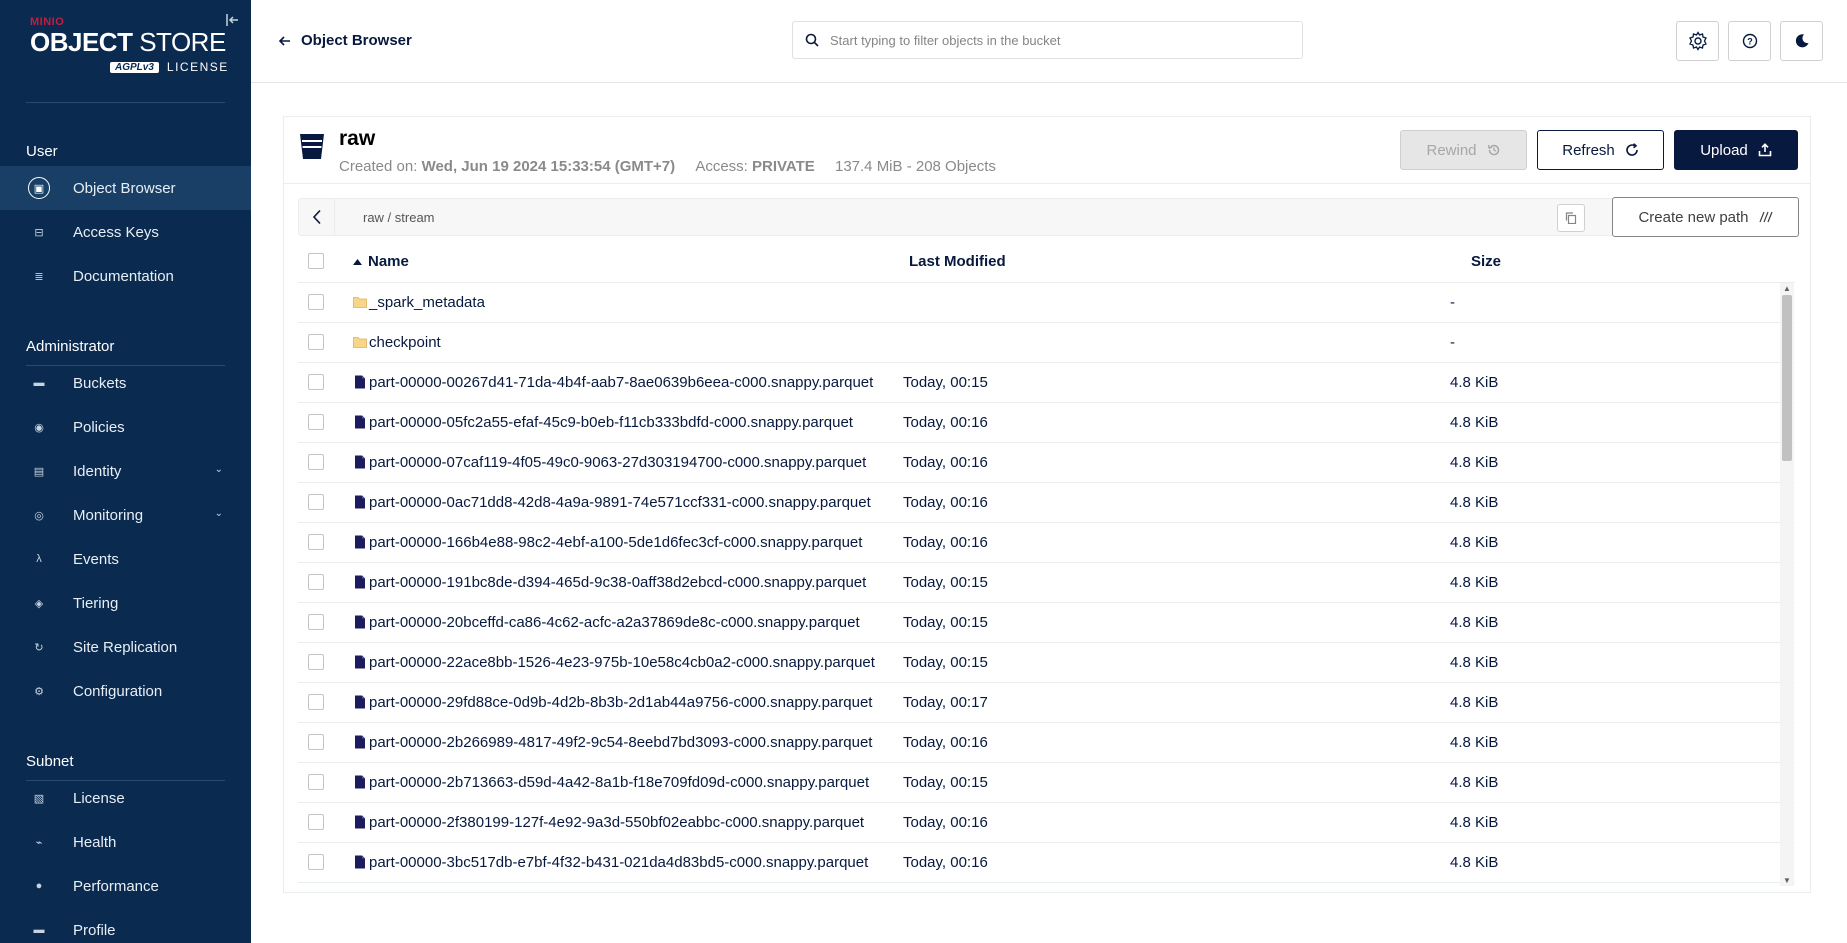 The height and width of the screenshot is (943, 1847). What do you see at coordinates (134, 67) in the screenshot?
I see `agpl-badge: AGPLv3` at bounding box center [134, 67].